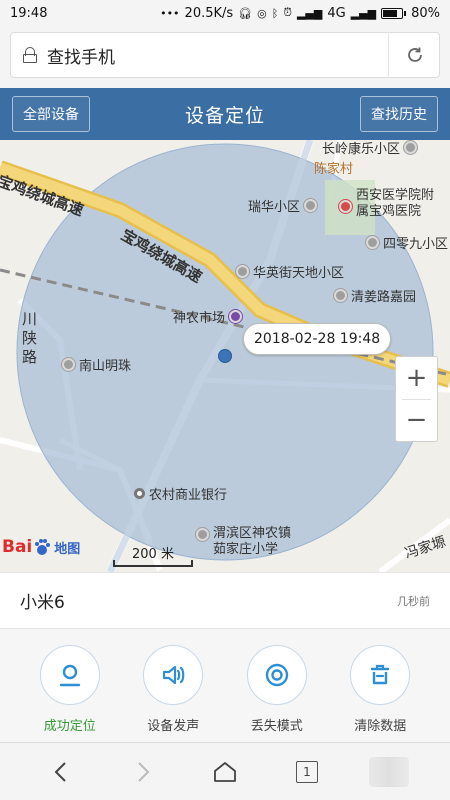  What do you see at coordinates (173, 675) in the screenshot?
I see `speaker-icon` at bounding box center [173, 675].